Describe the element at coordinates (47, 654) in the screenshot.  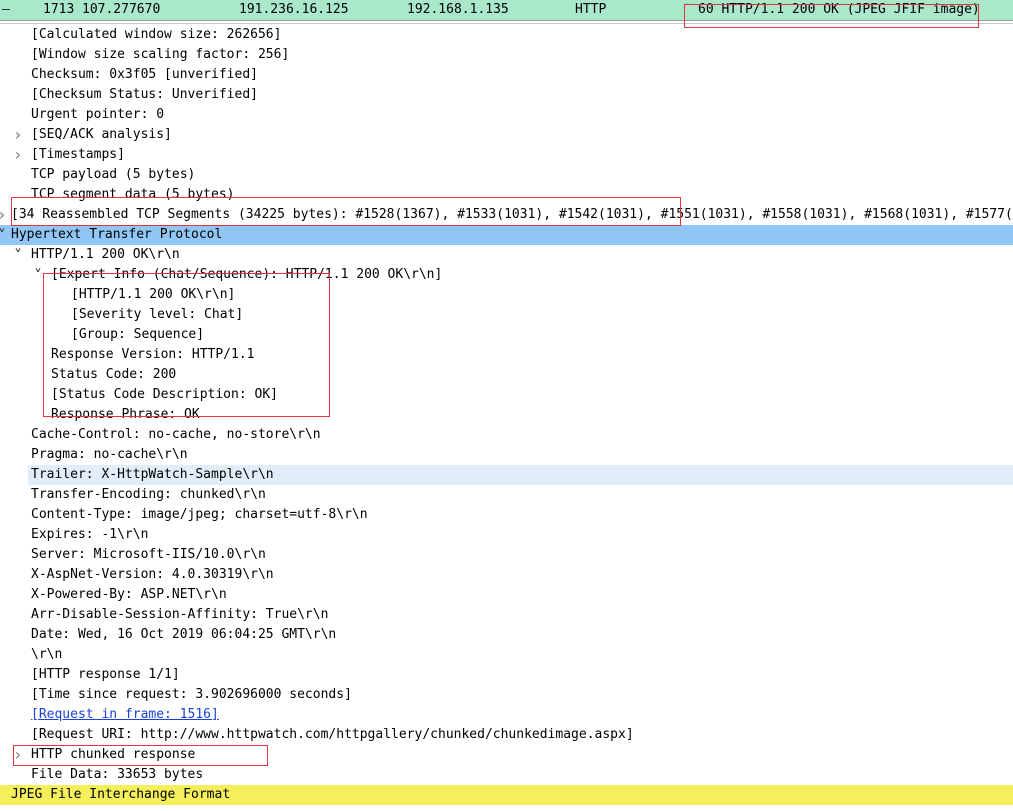
I see `detail-text: \r\n` at that location.